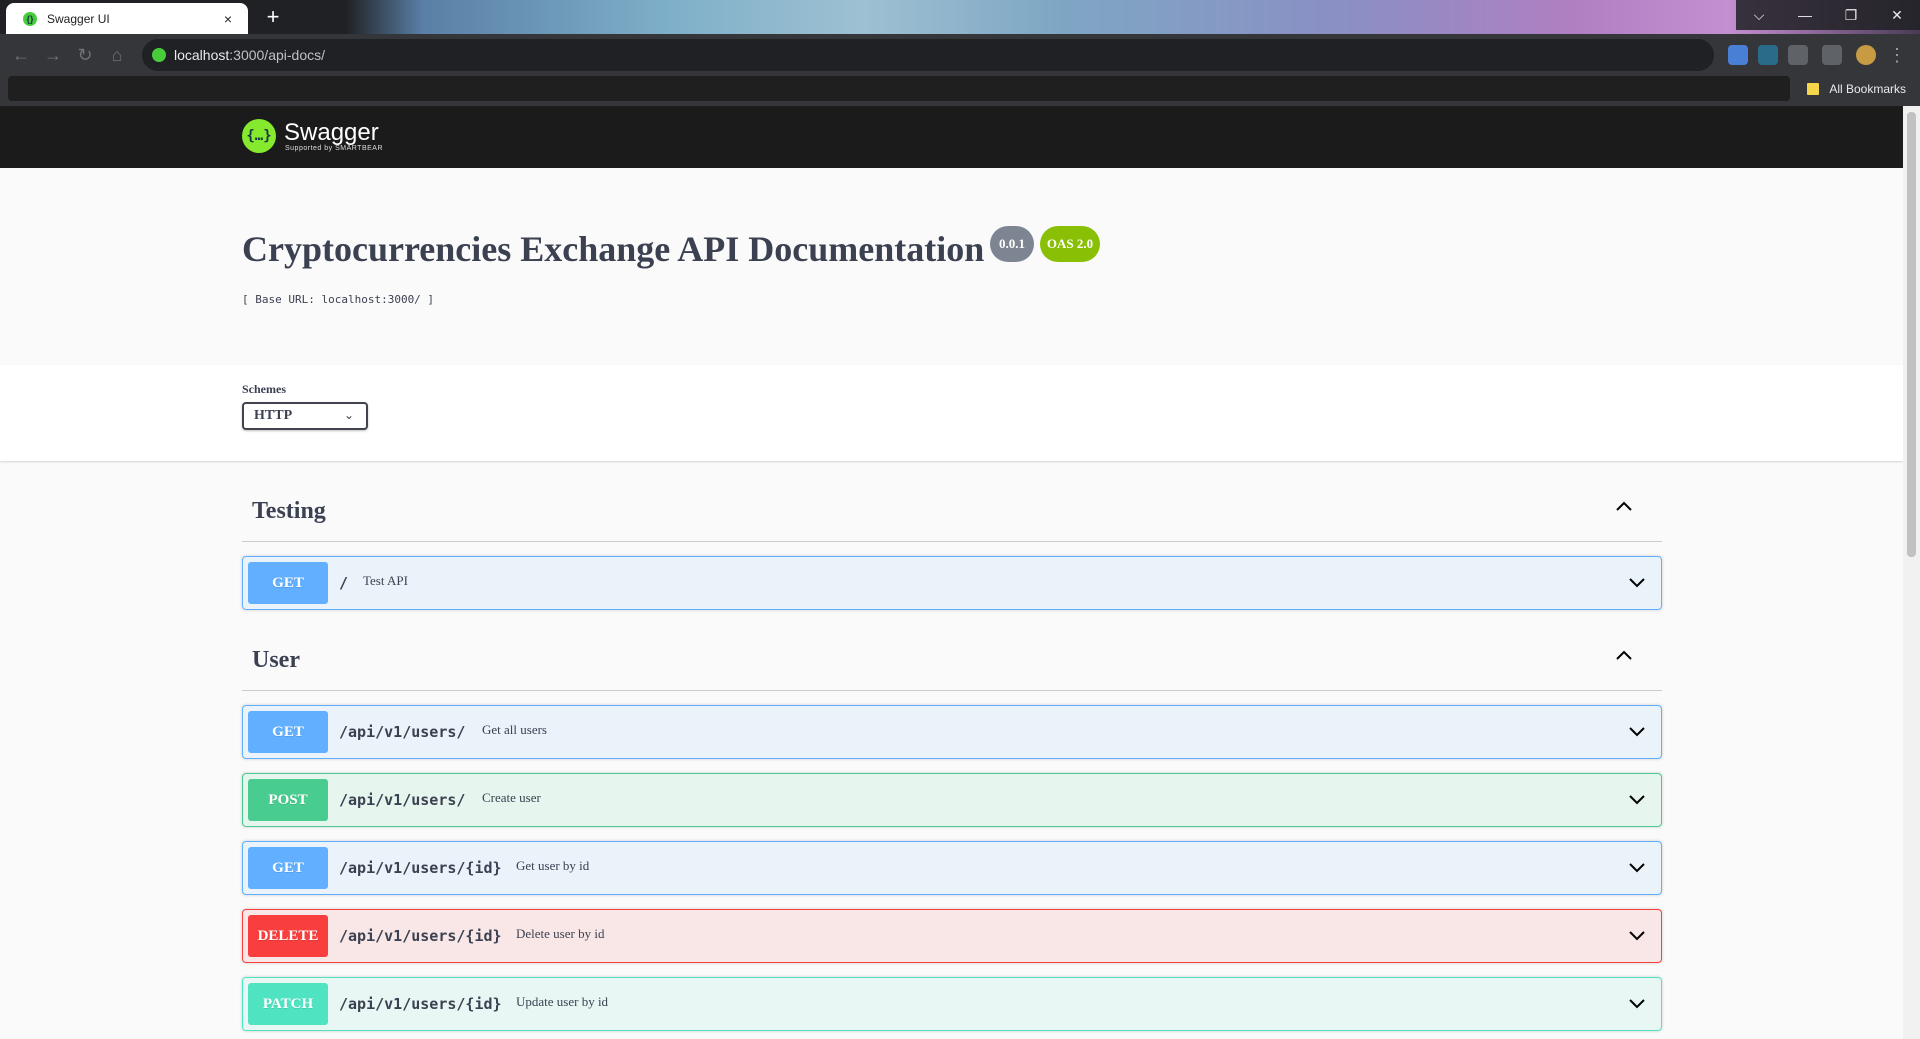  Describe the element at coordinates (1866, 55) in the screenshot. I see `profile-avatar` at that location.